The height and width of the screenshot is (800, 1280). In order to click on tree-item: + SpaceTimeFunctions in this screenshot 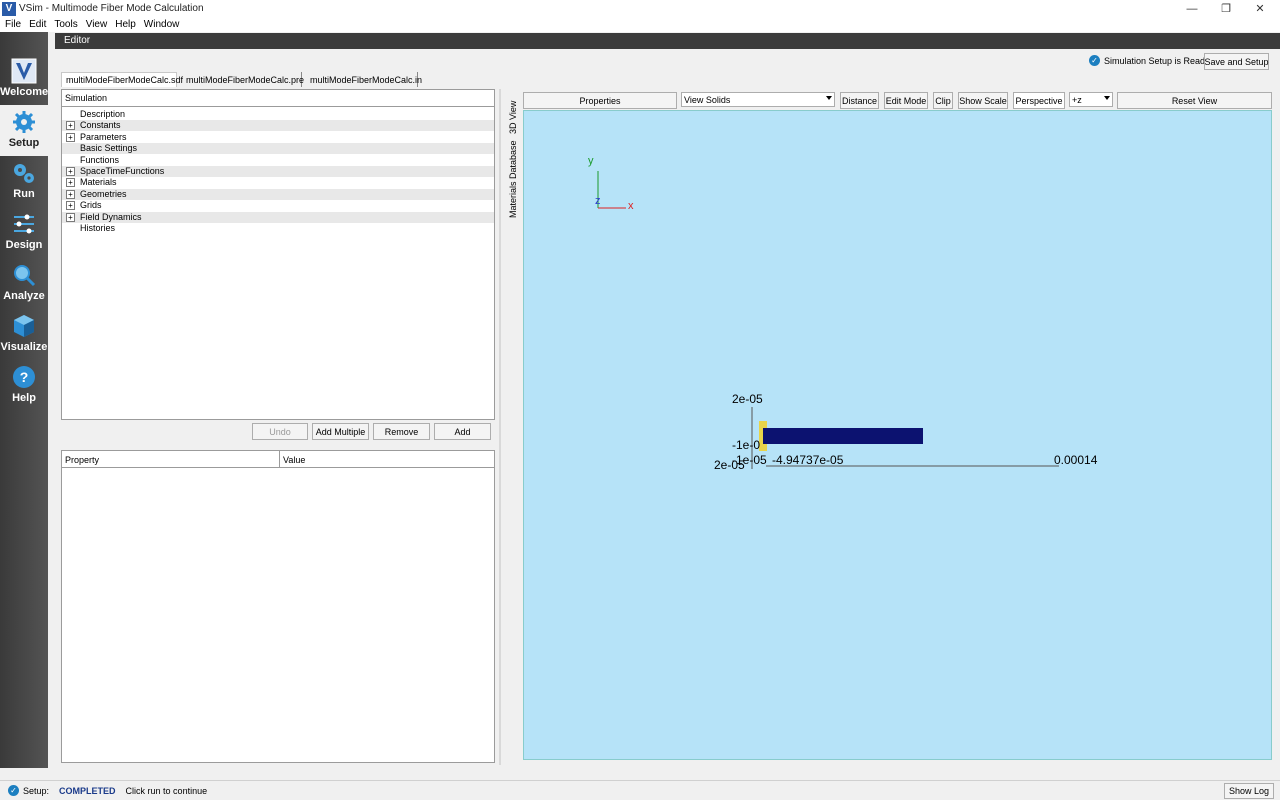, I will do `click(278, 171)`.